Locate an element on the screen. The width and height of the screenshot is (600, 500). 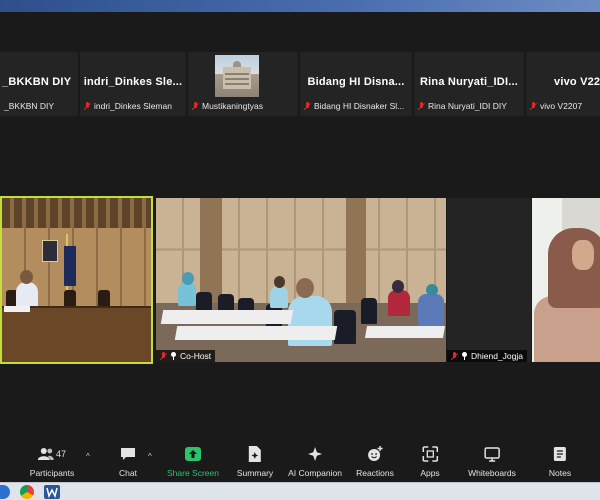
os-taskbar is located at coordinates (300, 491).